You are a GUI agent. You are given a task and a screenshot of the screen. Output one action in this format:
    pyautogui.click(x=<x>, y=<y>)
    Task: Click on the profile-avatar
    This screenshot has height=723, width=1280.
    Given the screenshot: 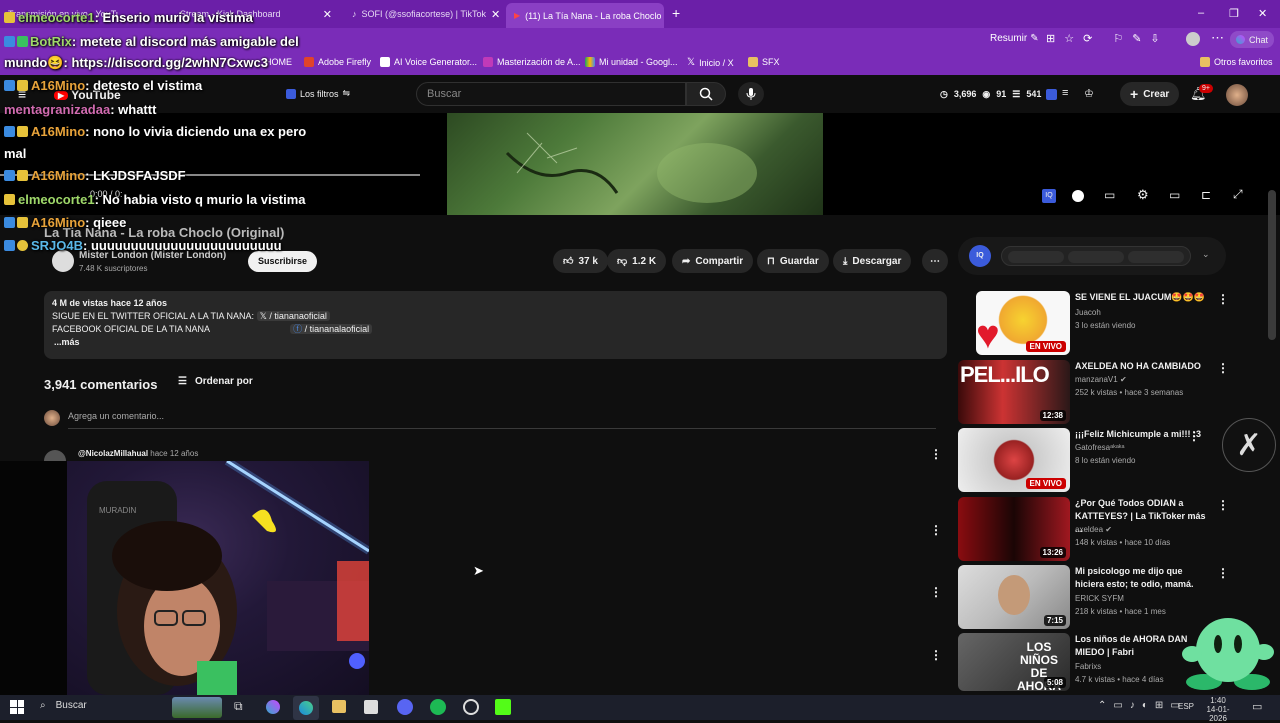 What is the action you would take?
    pyautogui.click(x=1193, y=39)
    